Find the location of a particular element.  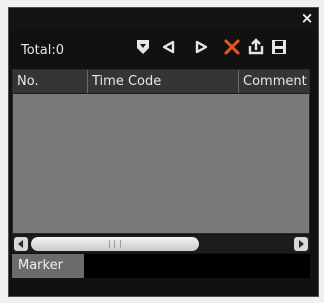

scroll-left-button is located at coordinates (21, 244).